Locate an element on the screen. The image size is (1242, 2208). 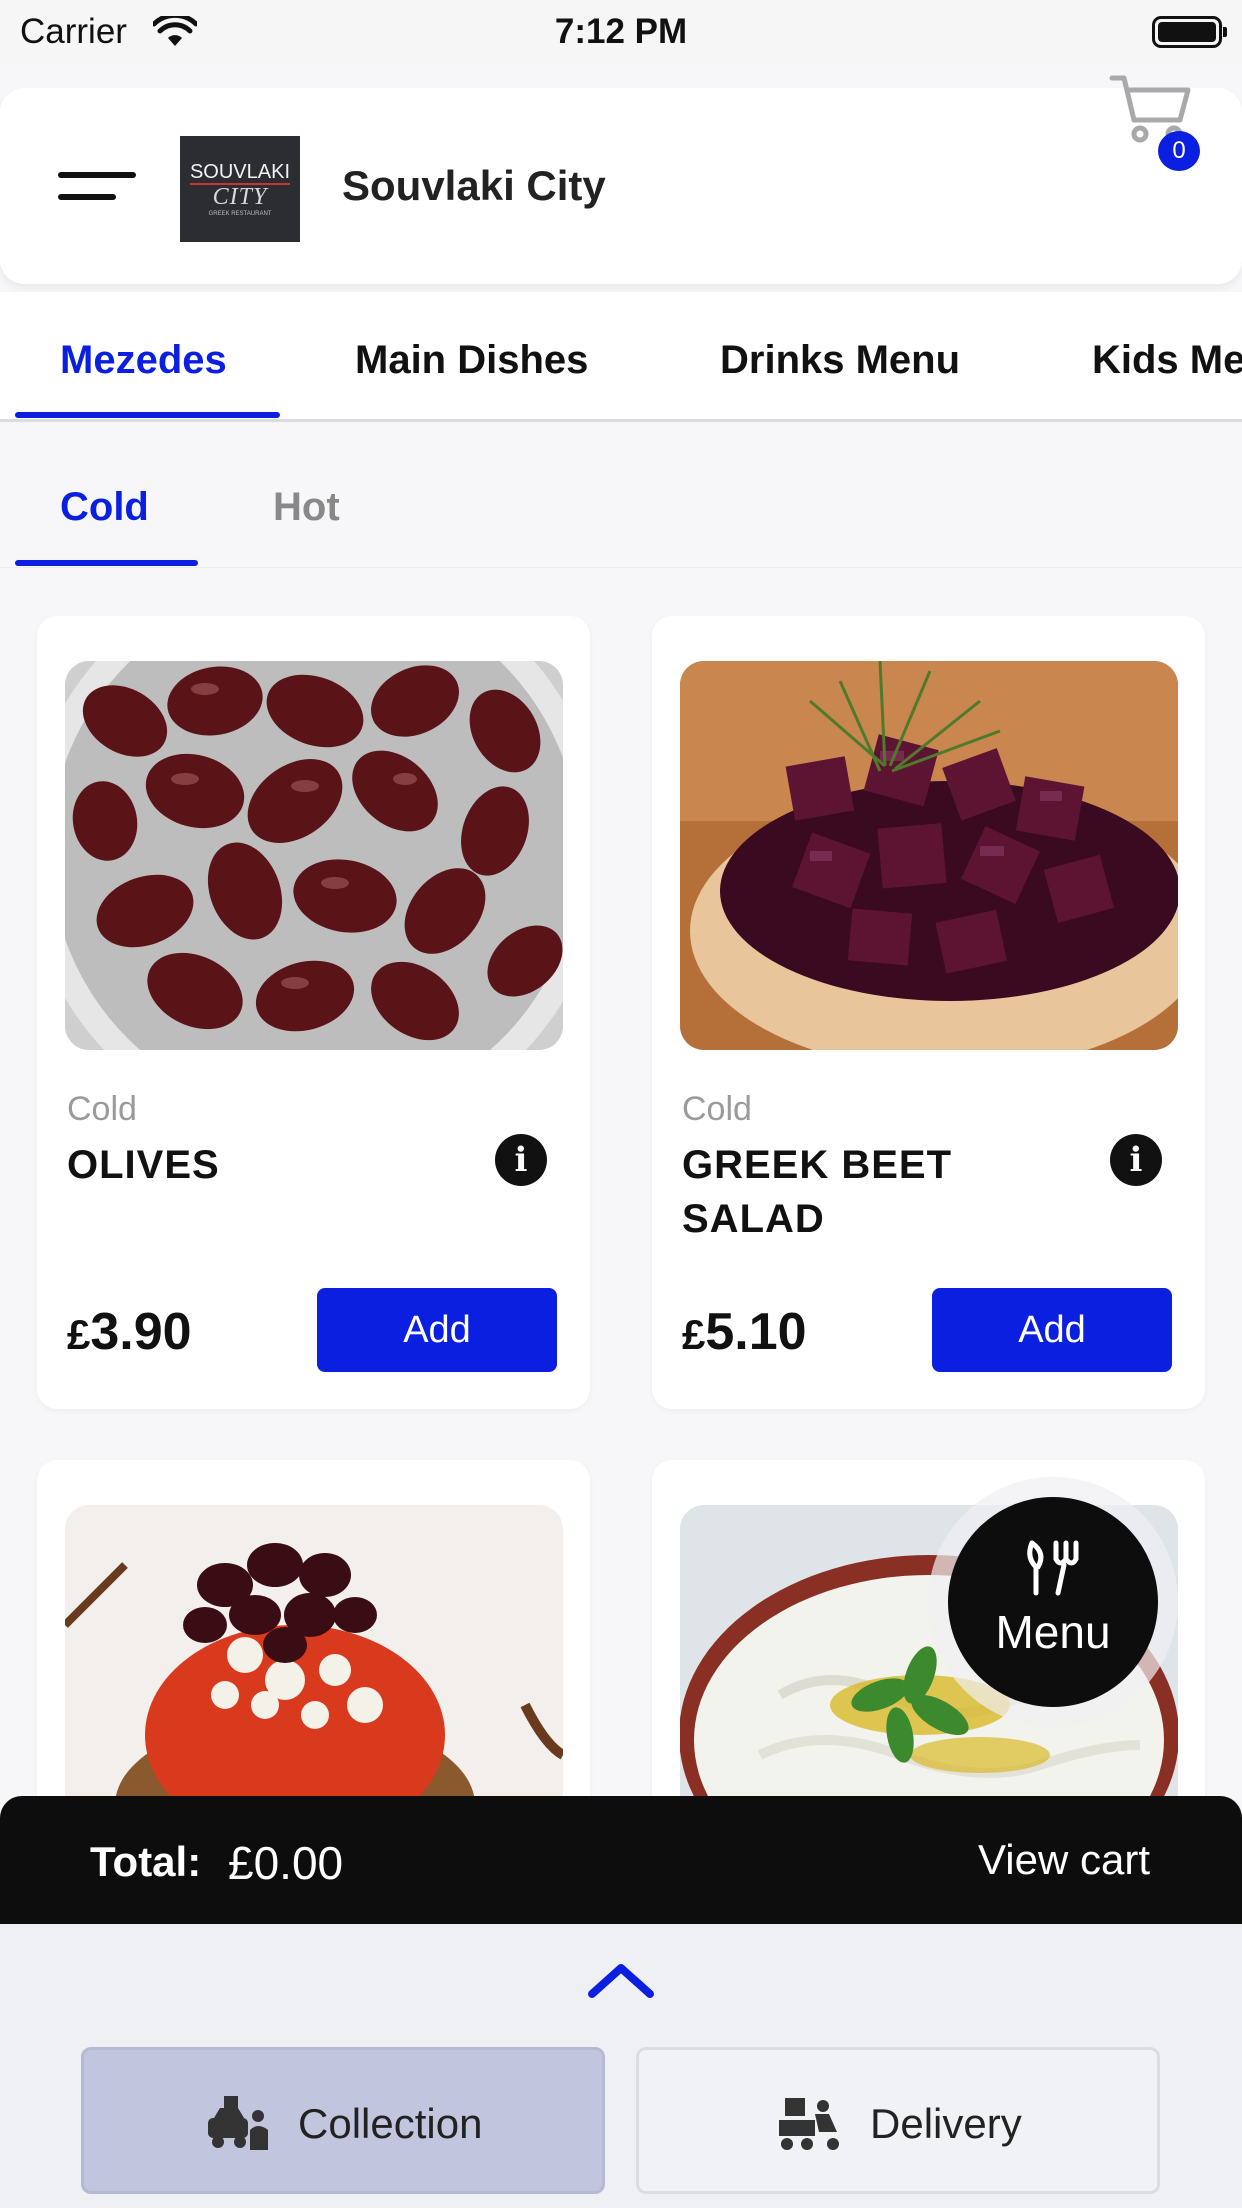
status-bar: Carrier 7:12 PM is located at coordinates (621, 31).